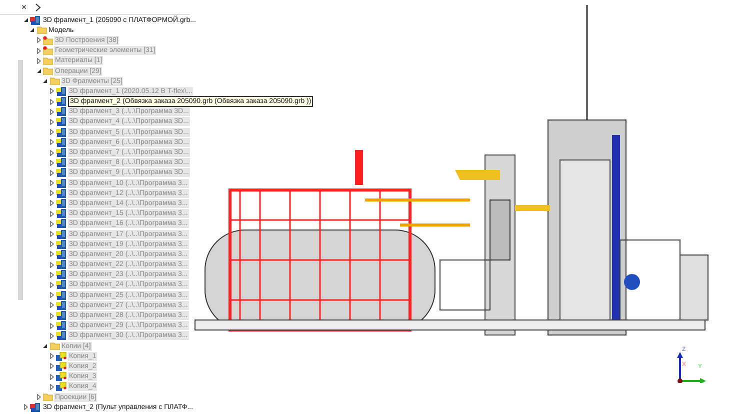 Image resolution: width=736 pixels, height=414 pixels. I want to click on axis-triad-icon, so click(691, 367).